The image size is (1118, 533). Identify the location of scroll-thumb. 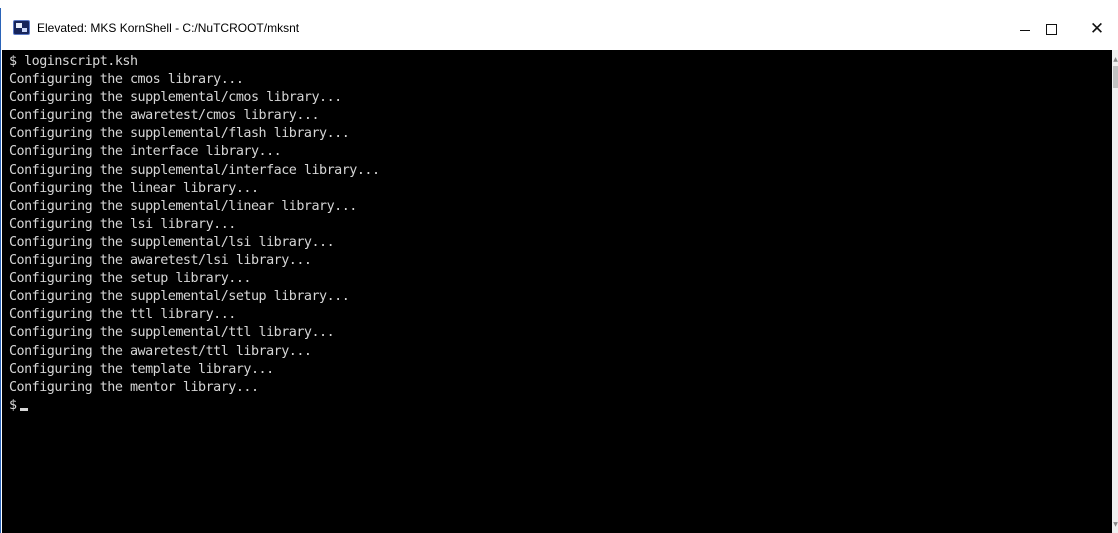
(1115, 77).